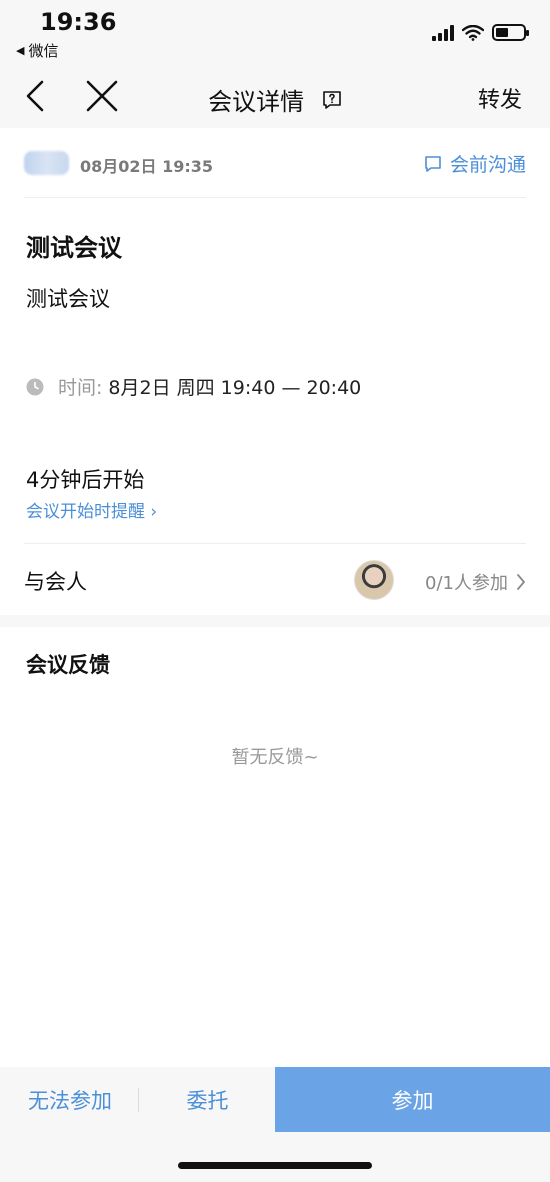  I want to click on clock-icon, so click(35, 386).